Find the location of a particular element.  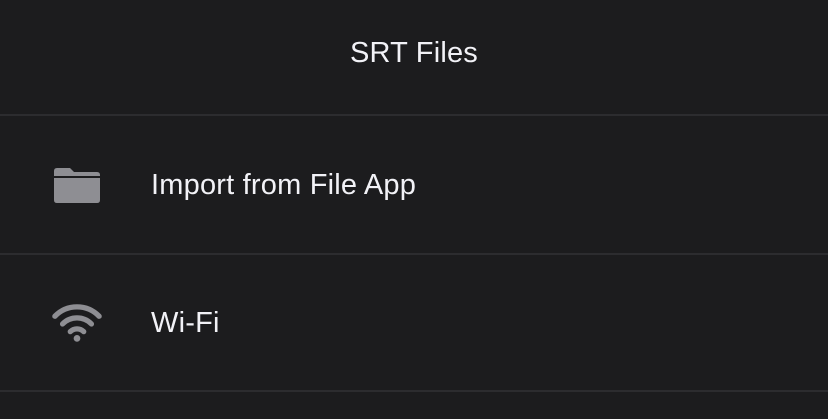

folder-icon is located at coordinates (77, 185).